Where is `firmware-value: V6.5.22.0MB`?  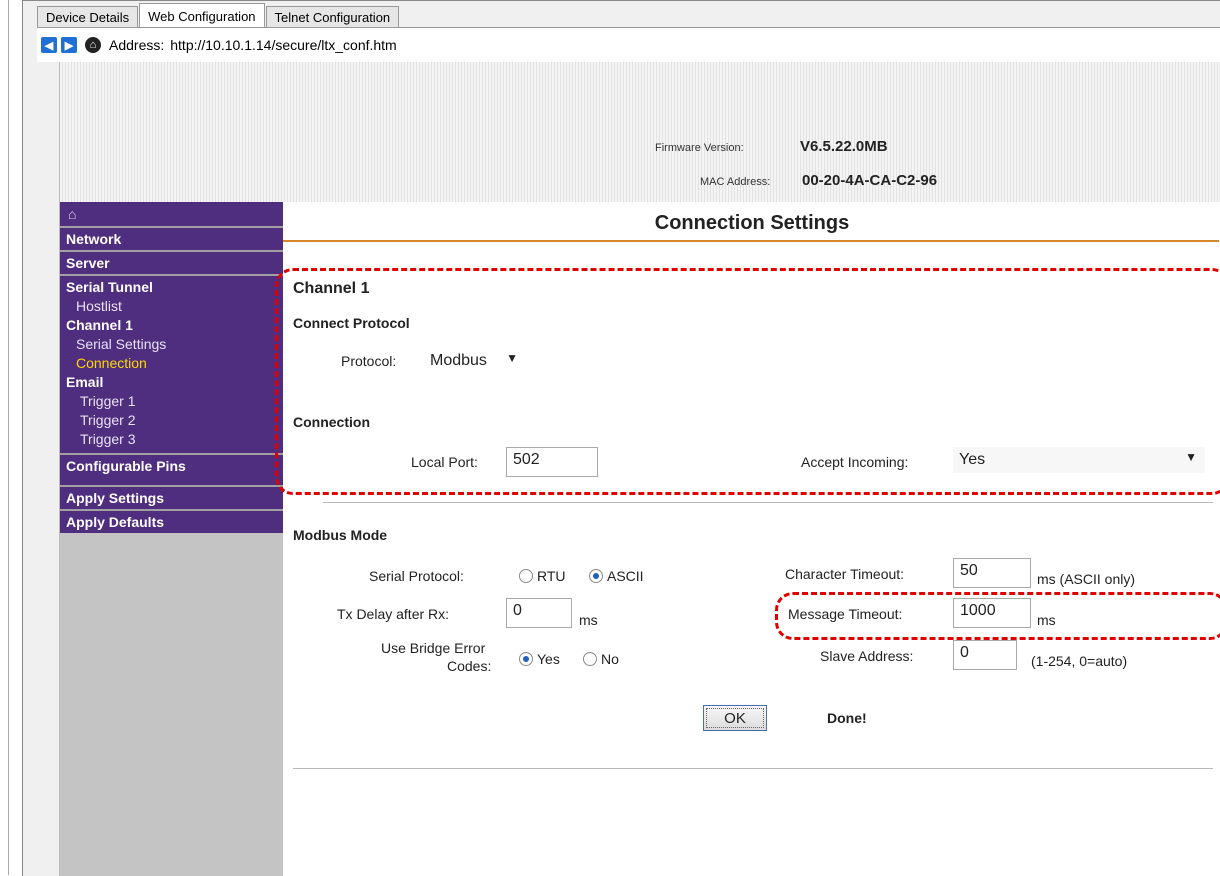 firmware-value: V6.5.22.0MB is located at coordinates (844, 146).